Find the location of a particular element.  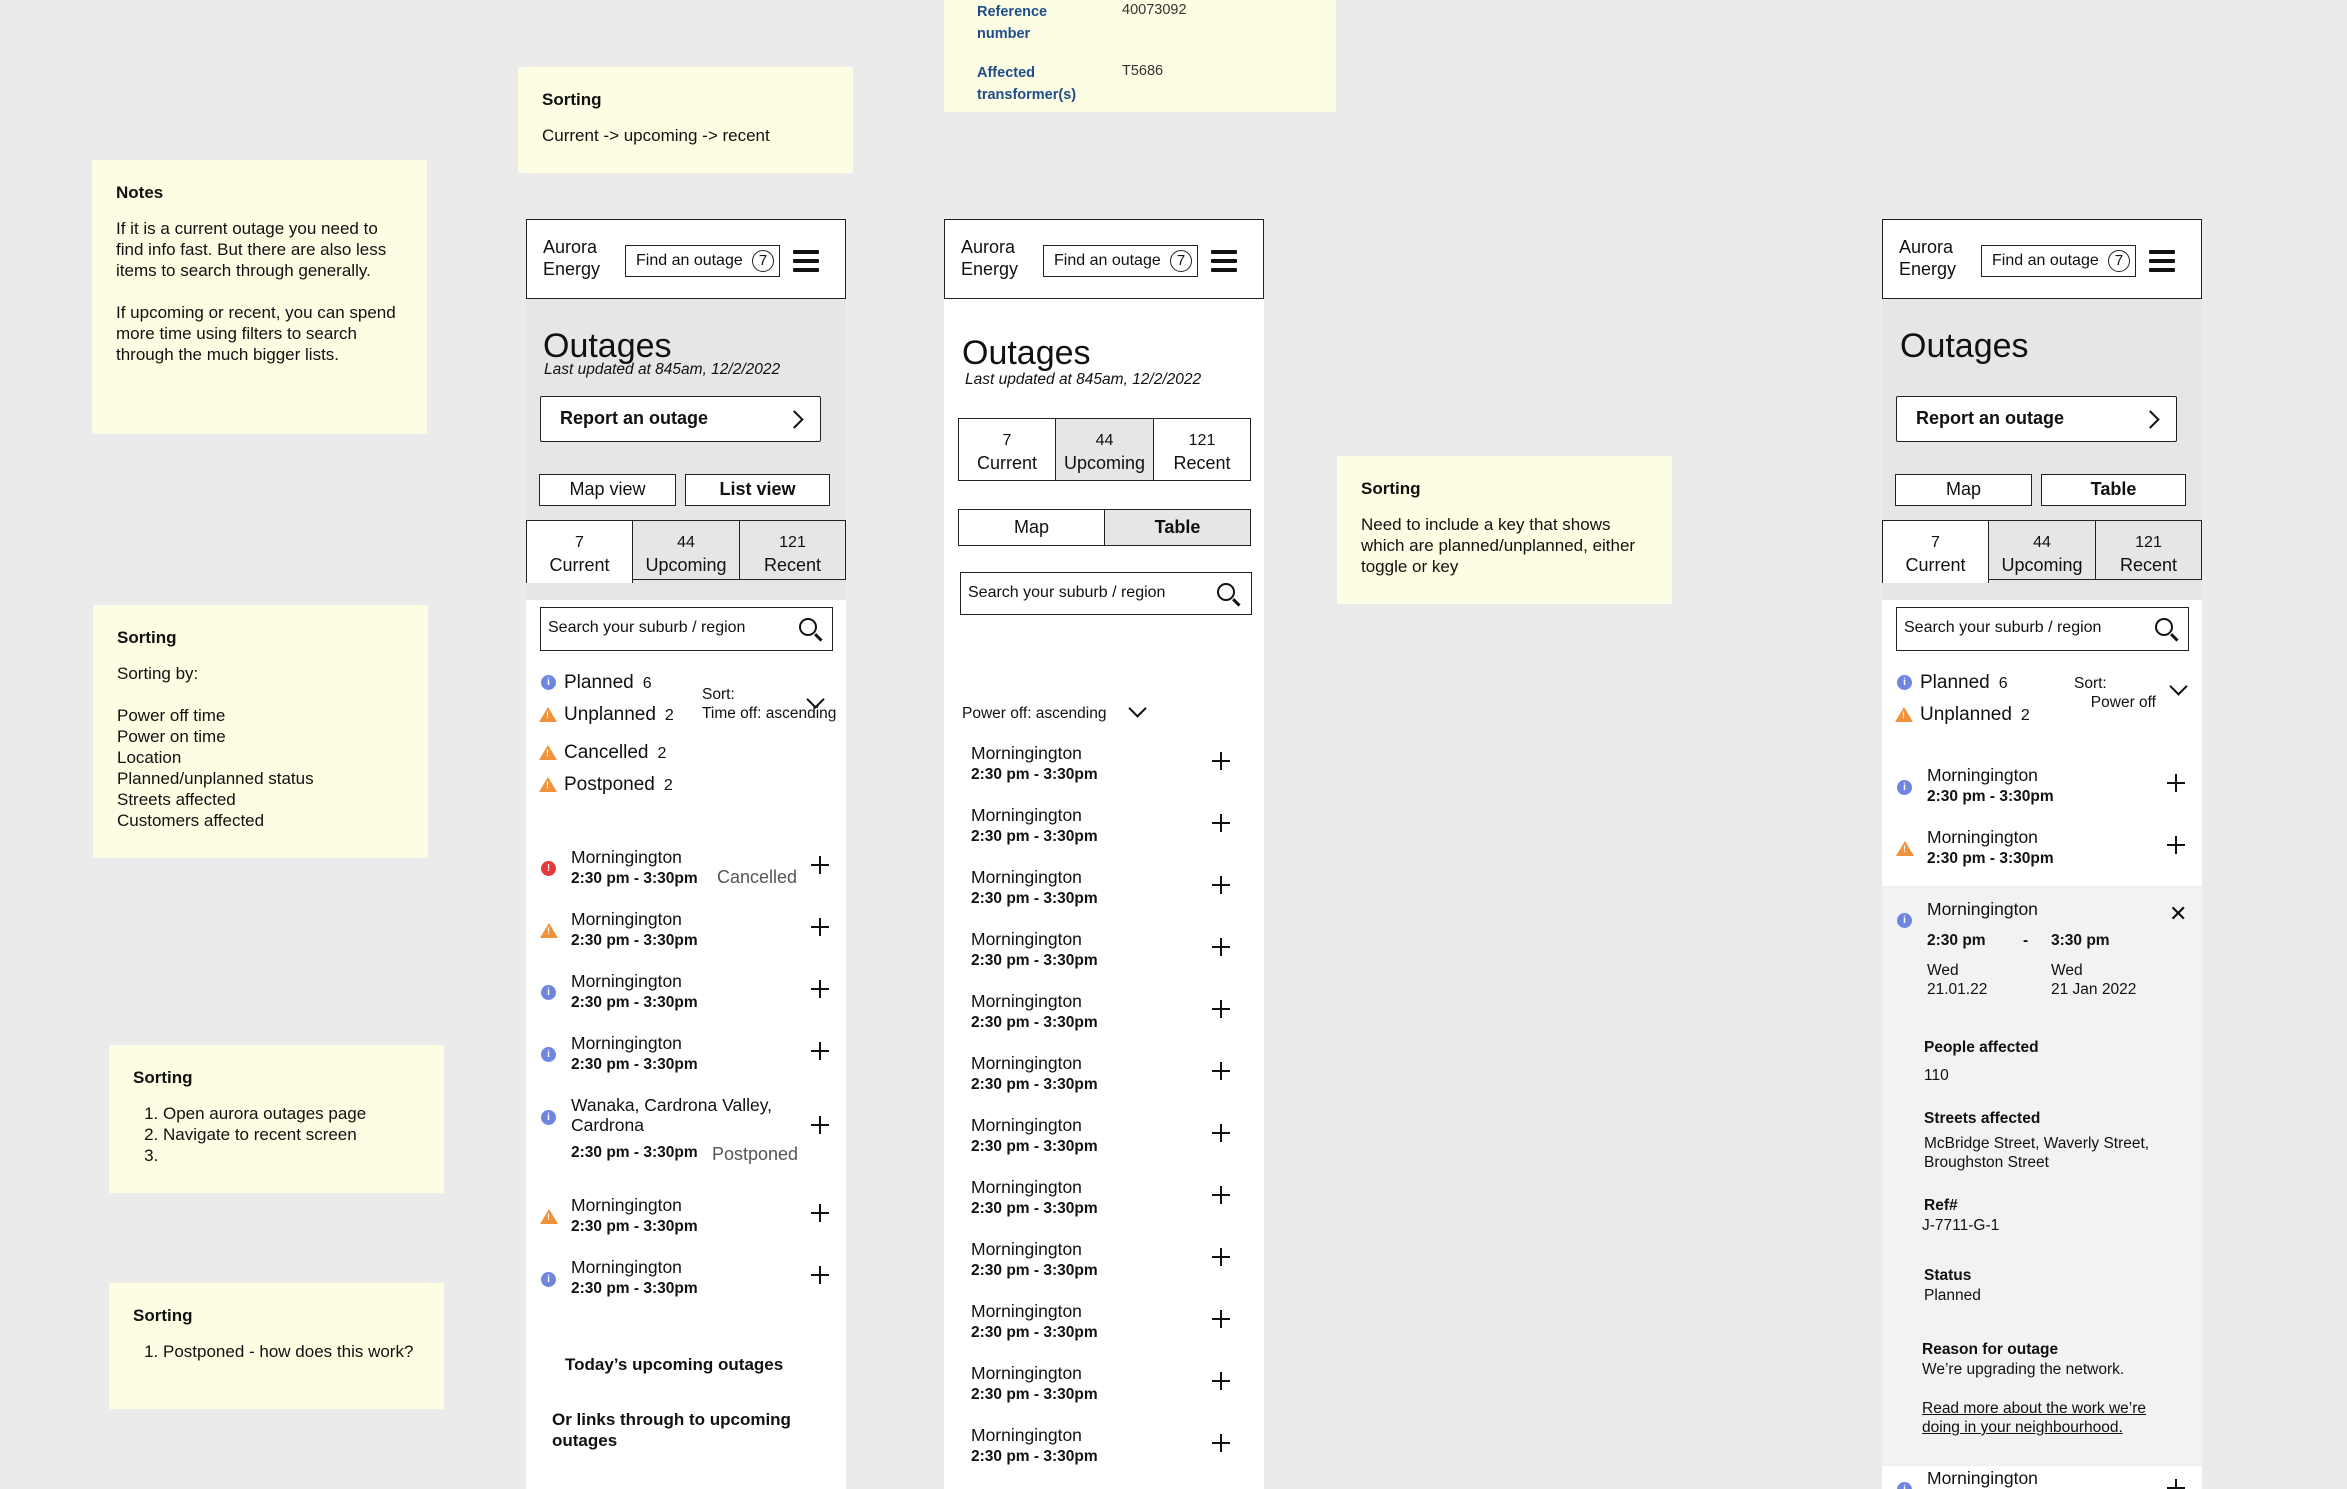

sort-dropdown: Sort: Time off: ascending is located at coordinates (774, 704).